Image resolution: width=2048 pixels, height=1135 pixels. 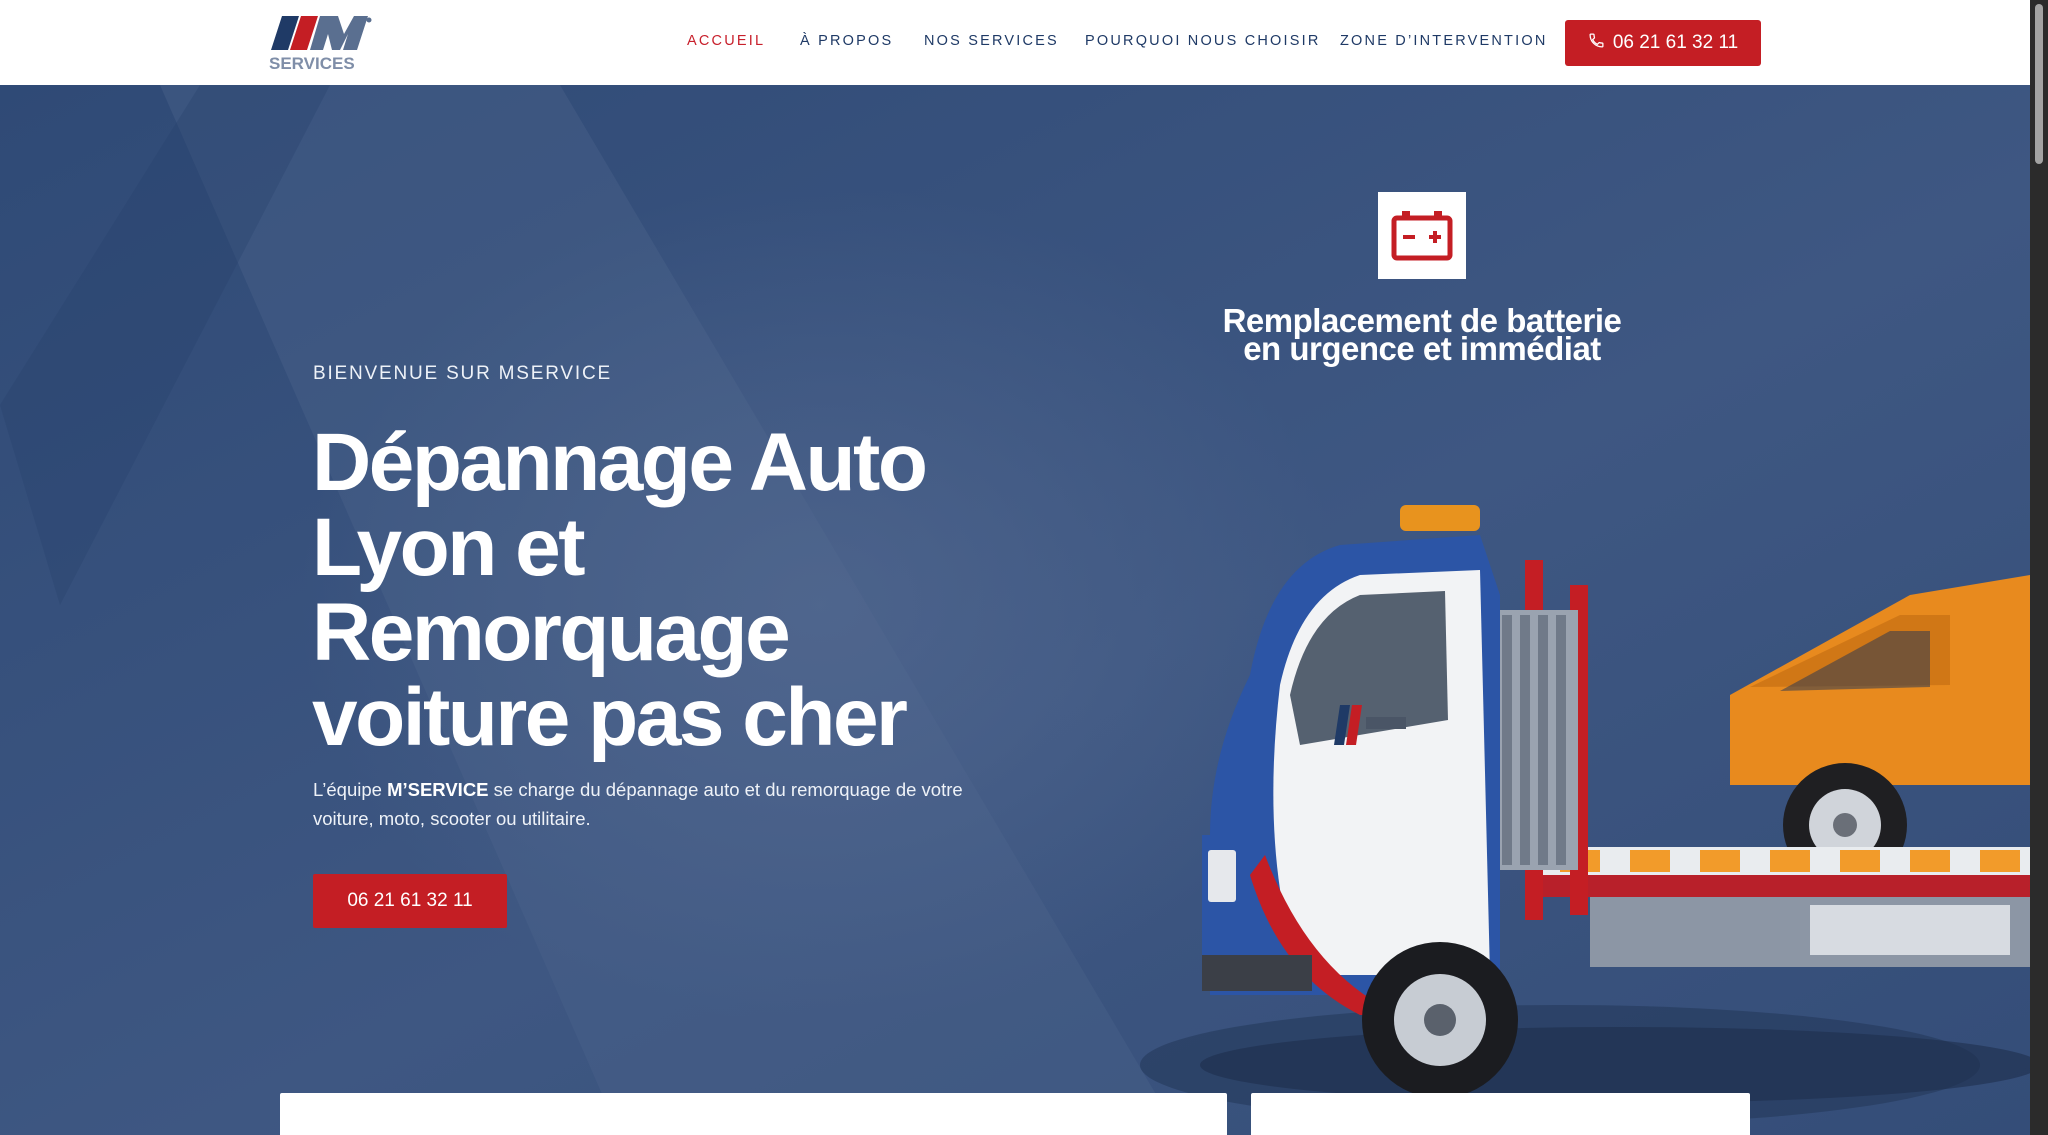 I want to click on hero-headline-line: Dépannage Auto, so click(x=620, y=462).